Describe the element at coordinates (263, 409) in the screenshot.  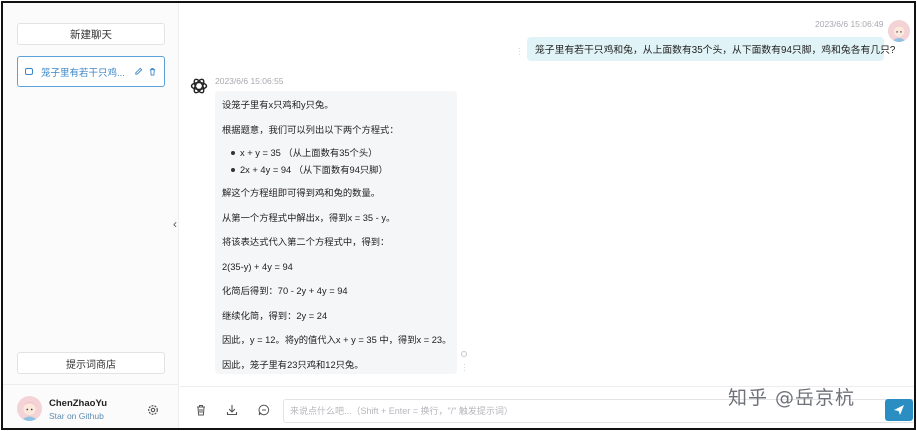
I see `chat-mode-icon` at that location.